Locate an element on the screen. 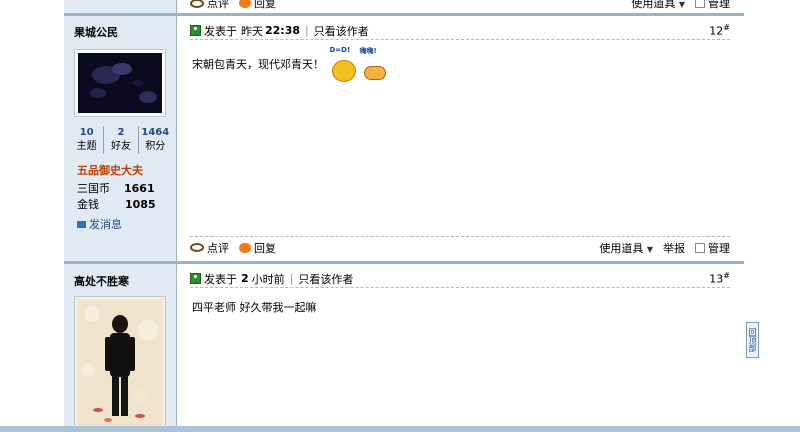 This screenshot has height=432, width=800. post-content: 宋朝包青天，现代邓青天！ D=D! 嗨嗨! is located at coordinates (290, 64).